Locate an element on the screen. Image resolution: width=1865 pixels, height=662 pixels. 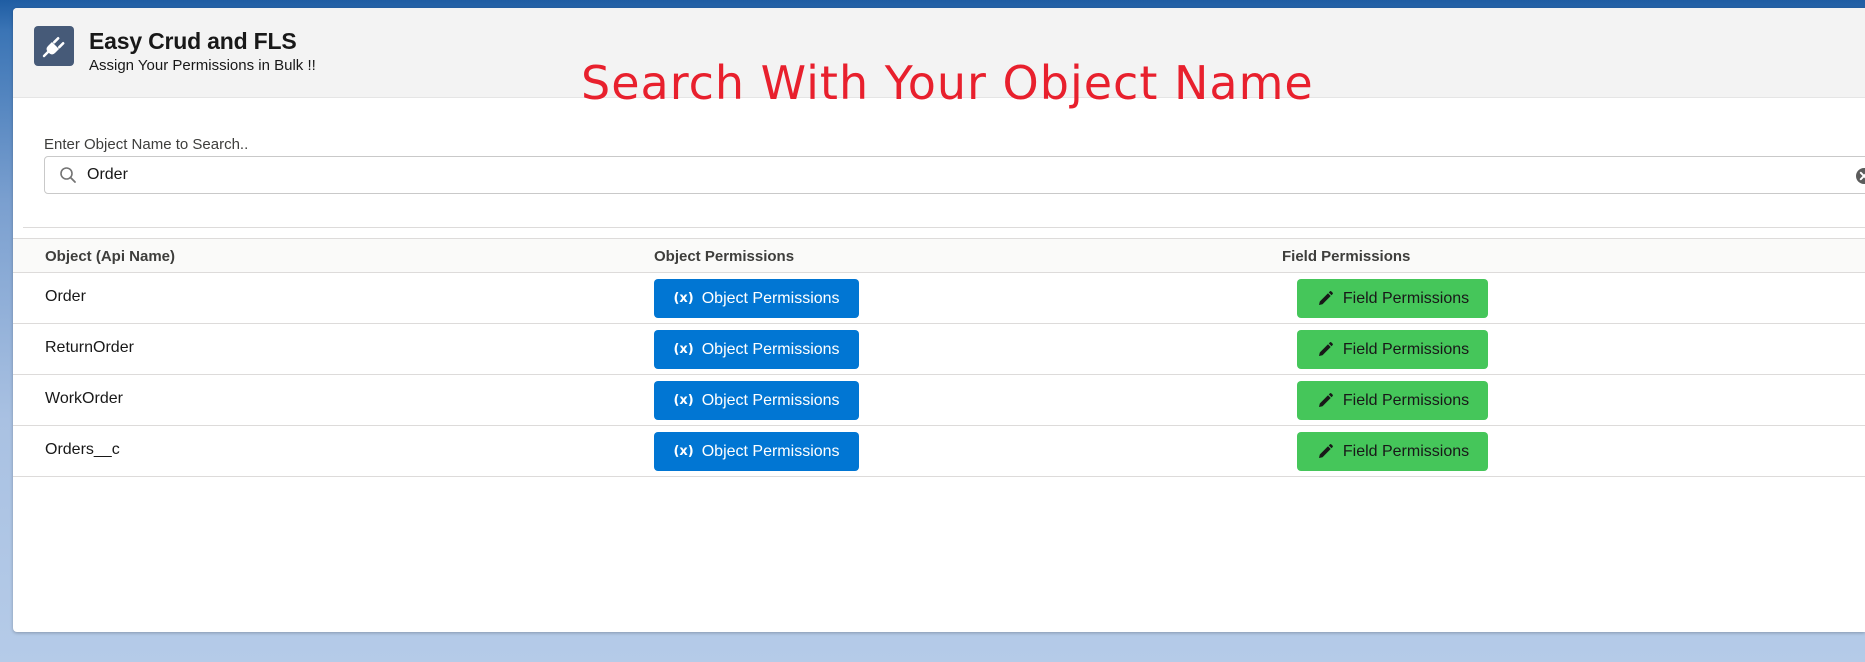
object-name-cell: Orders__c is located at coordinates (82, 449).